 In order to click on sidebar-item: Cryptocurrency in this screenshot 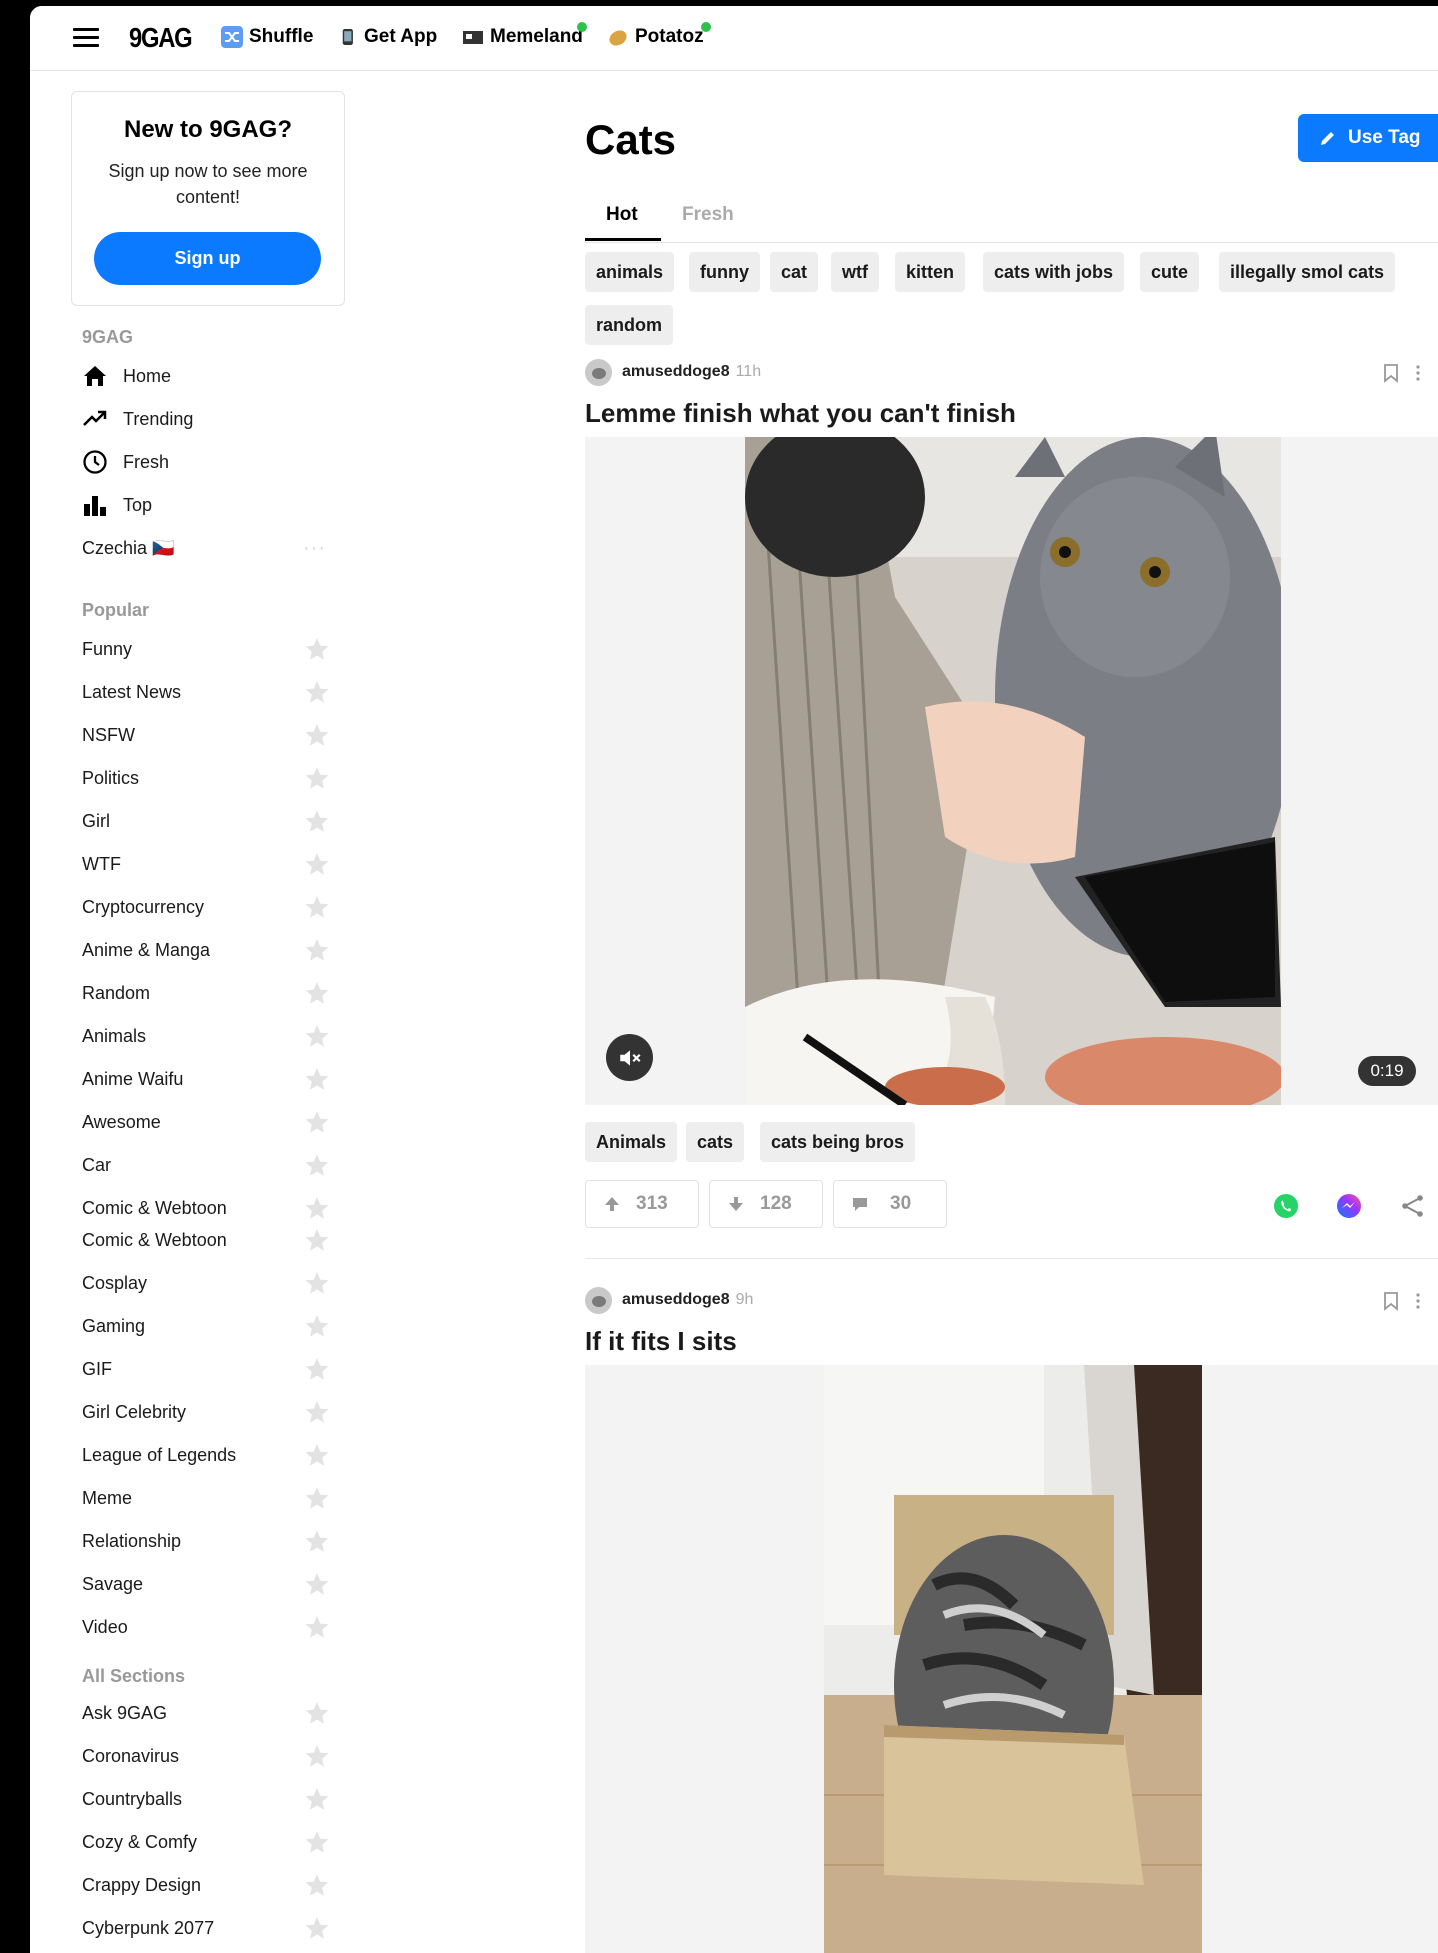, I will do `click(212, 907)`.